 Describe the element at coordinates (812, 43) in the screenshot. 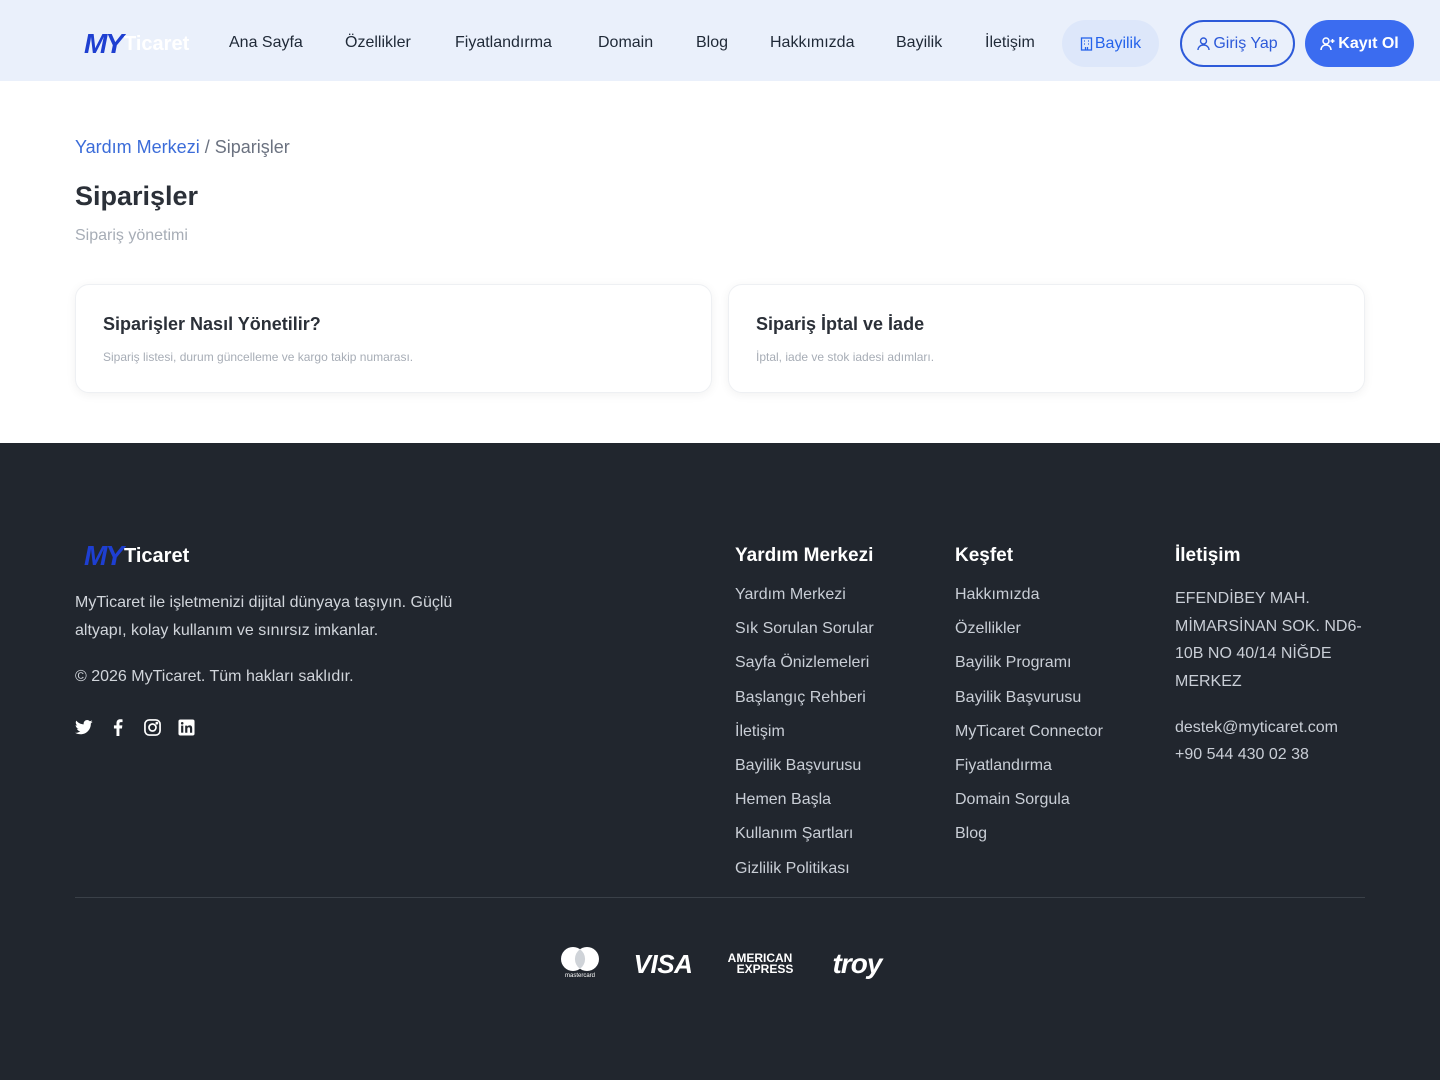

I see `nav-link-about: Hakkımızda` at that location.